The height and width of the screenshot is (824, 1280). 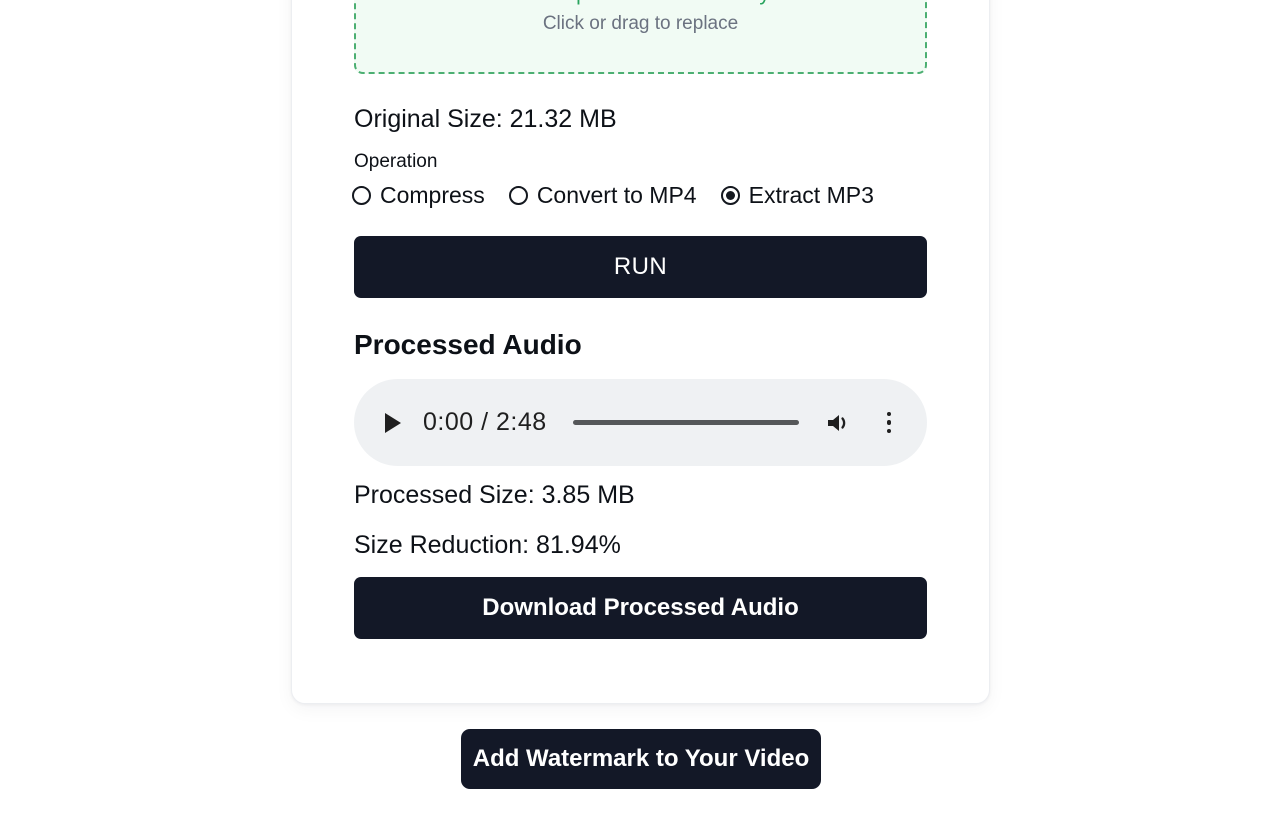 What do you see at coordinates (640, 608) in the screenshot?
I see `download-processed-audio-button: Download Processed Audio` at bounding box center [640, 608].